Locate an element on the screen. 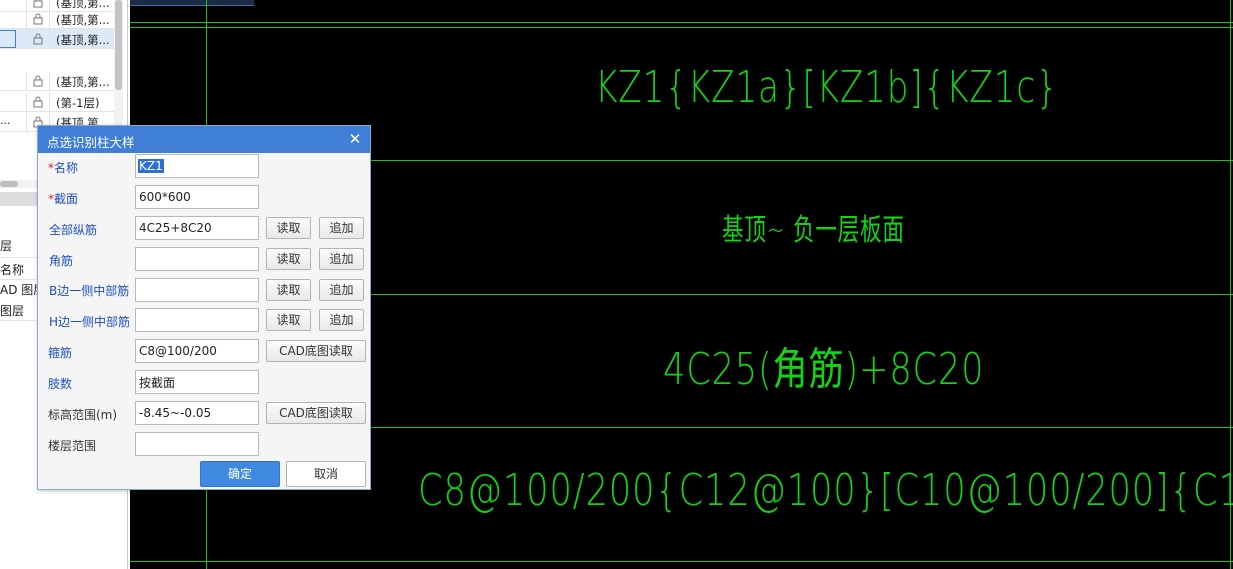  h-side-bars-input is located at coordinates (197, 320).